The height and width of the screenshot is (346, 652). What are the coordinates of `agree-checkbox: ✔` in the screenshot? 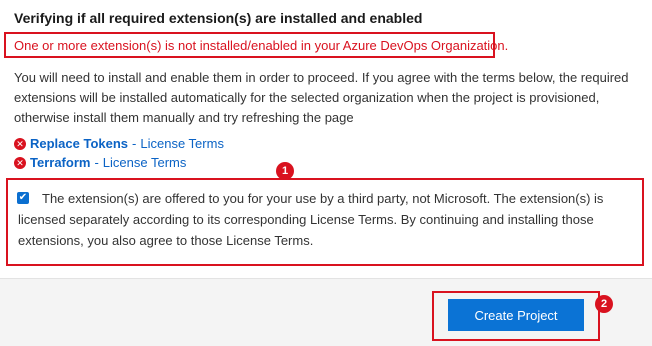 It's located at (23, 198).